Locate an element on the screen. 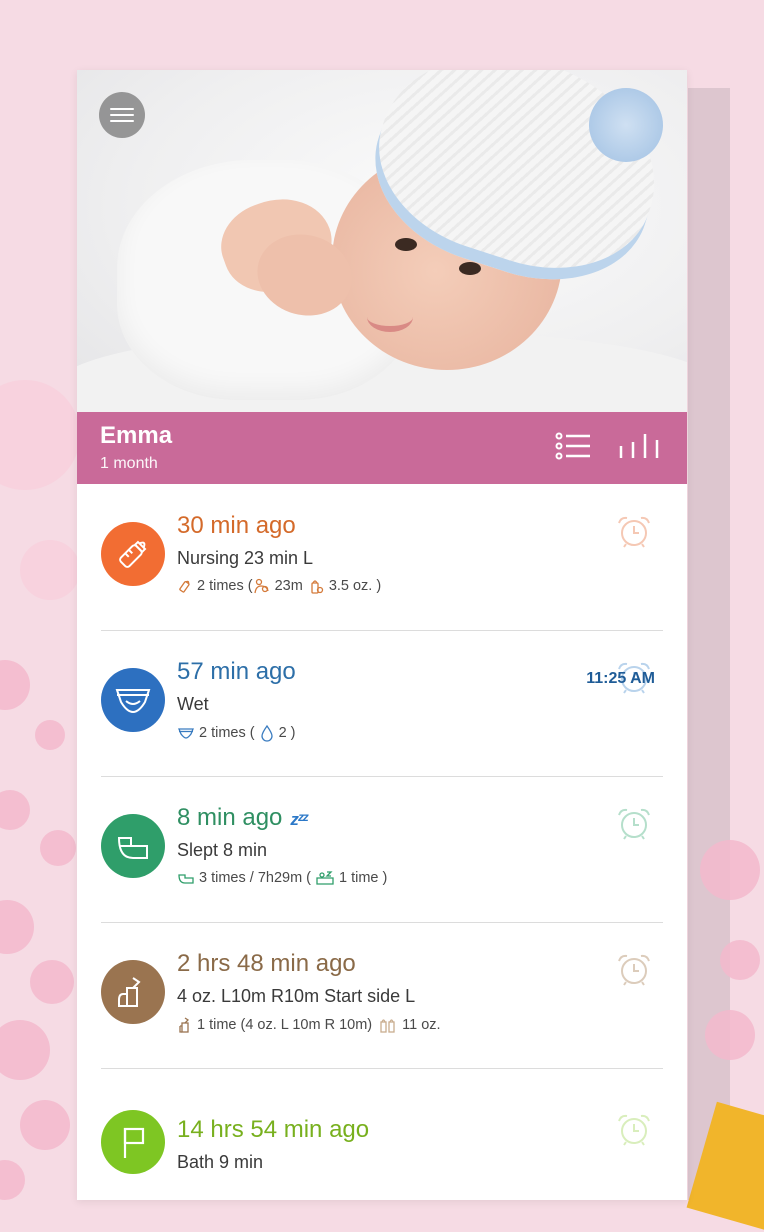  time-ago: 30 min ago is located at coordinates (236, 525).